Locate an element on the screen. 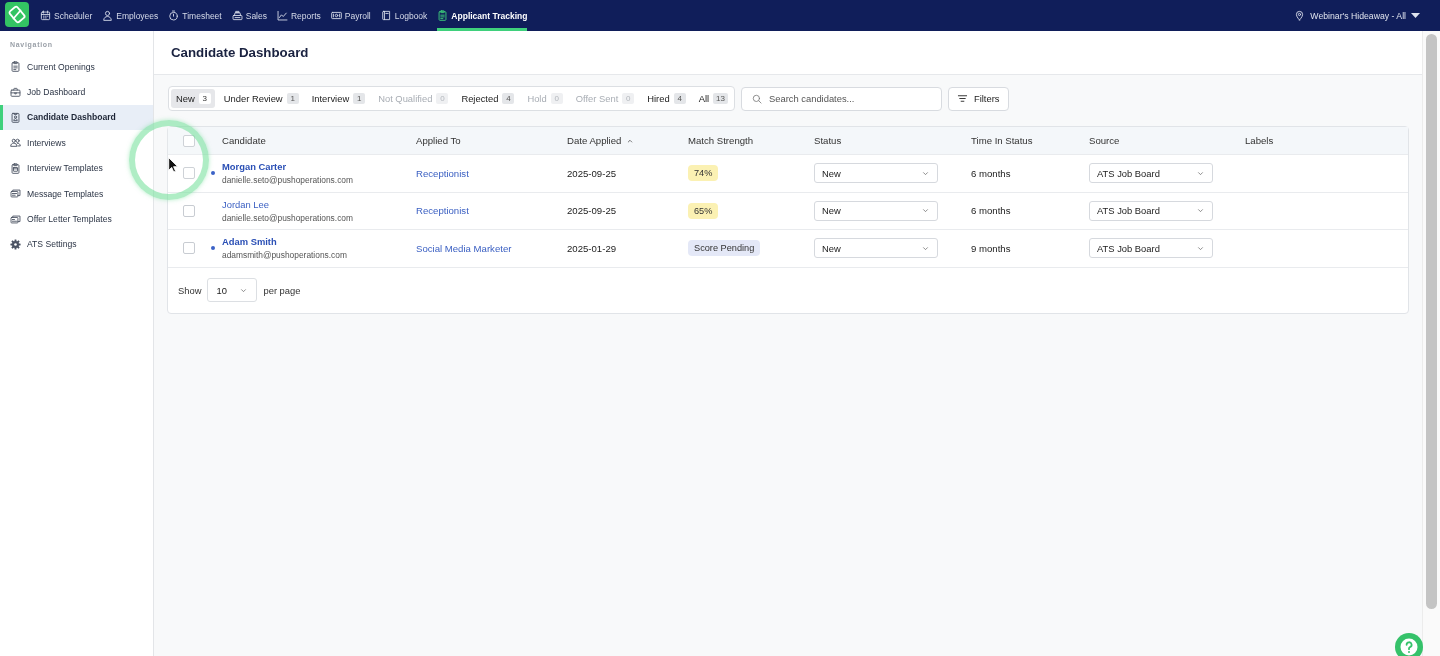 This screenshot has height=656, width=1440. page-size-select: 10 is located at coordinates (232, 290).